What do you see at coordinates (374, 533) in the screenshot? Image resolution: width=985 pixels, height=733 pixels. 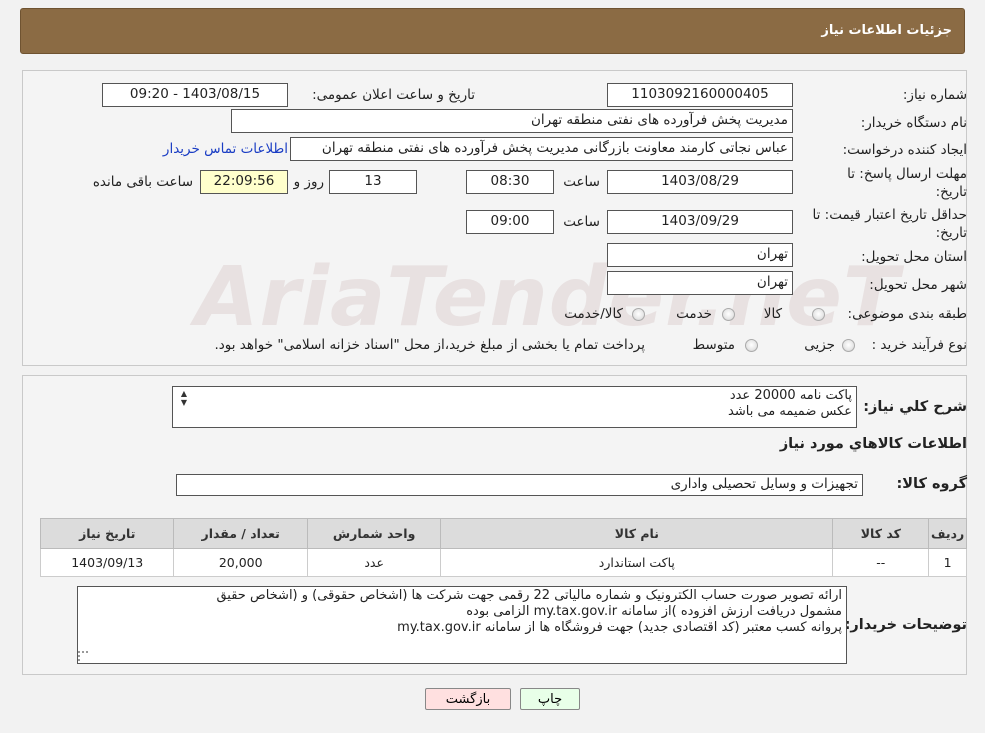 I see `col-unit: واحد شمارش` at bounding box center [374, 533].